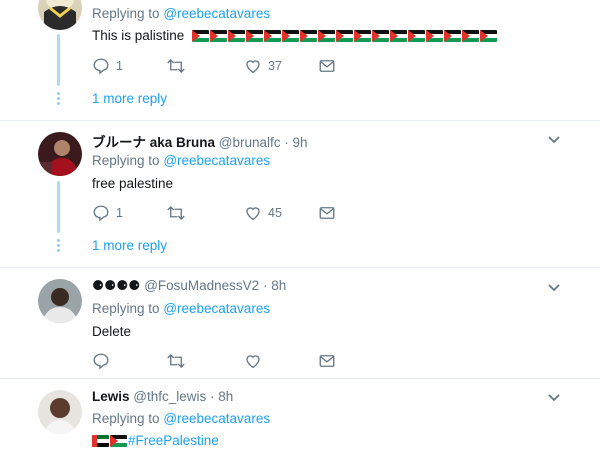 Image resolution: width=600 pixels, height=450 pixels. I want to click on username: @thfc_lewis, so click(169, 396).